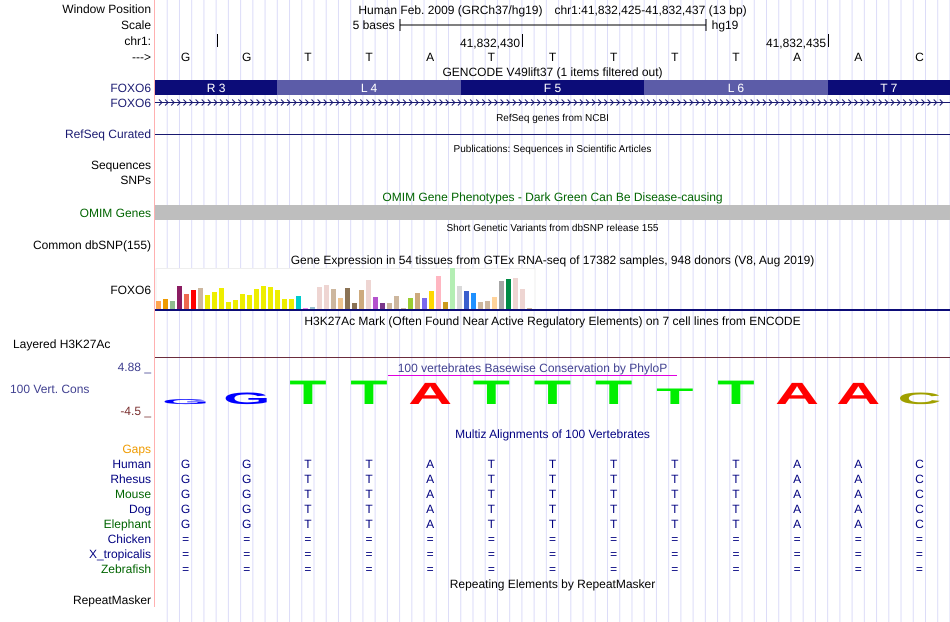  Describe the element at coordinates (107, 134) in the screenshot. I see `track-label: RefSeq Curated` at that location.